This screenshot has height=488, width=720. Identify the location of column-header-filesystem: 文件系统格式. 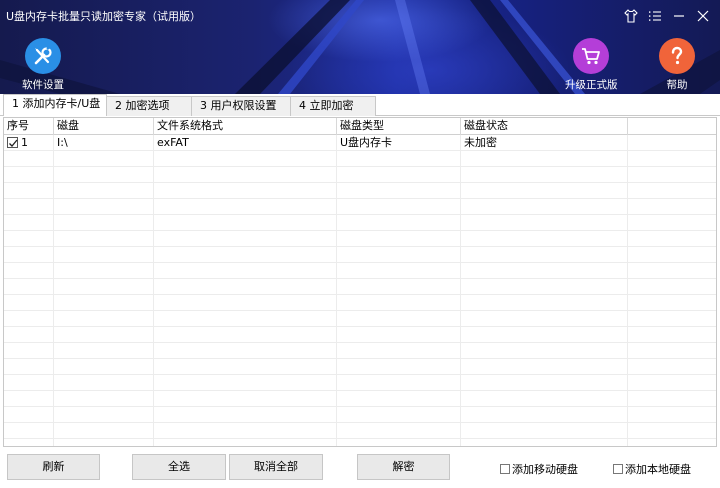
(245, 126).